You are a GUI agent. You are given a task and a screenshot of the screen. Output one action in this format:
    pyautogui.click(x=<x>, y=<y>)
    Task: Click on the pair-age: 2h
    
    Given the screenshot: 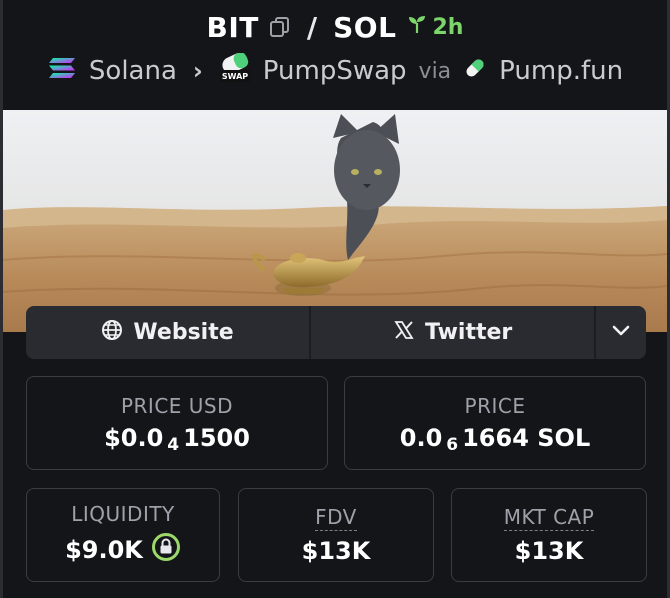 What is the action you would take?
    pyautogui.click(x=434, y=27)
    